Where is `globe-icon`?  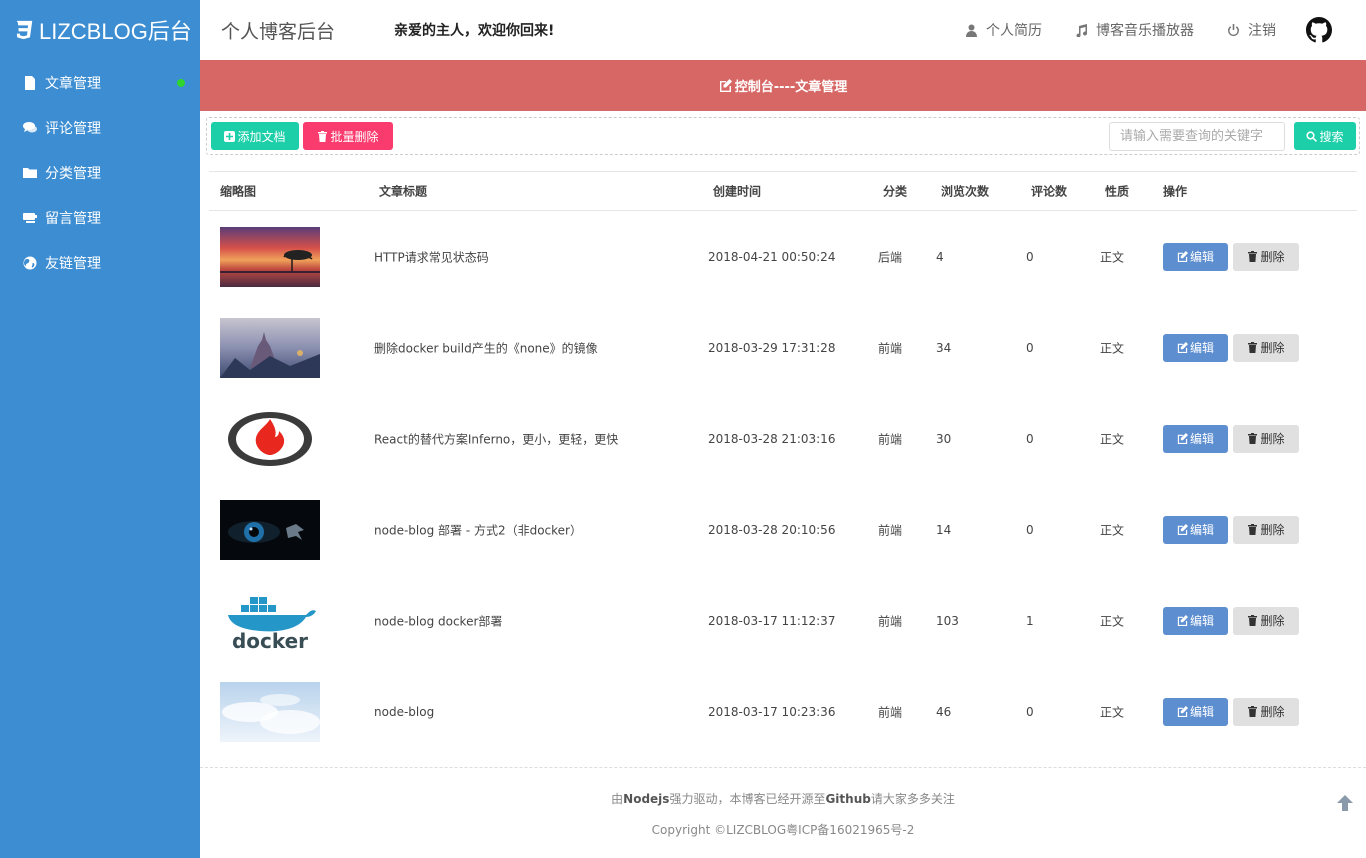 globe-icon is located at coordinates (30, 262).